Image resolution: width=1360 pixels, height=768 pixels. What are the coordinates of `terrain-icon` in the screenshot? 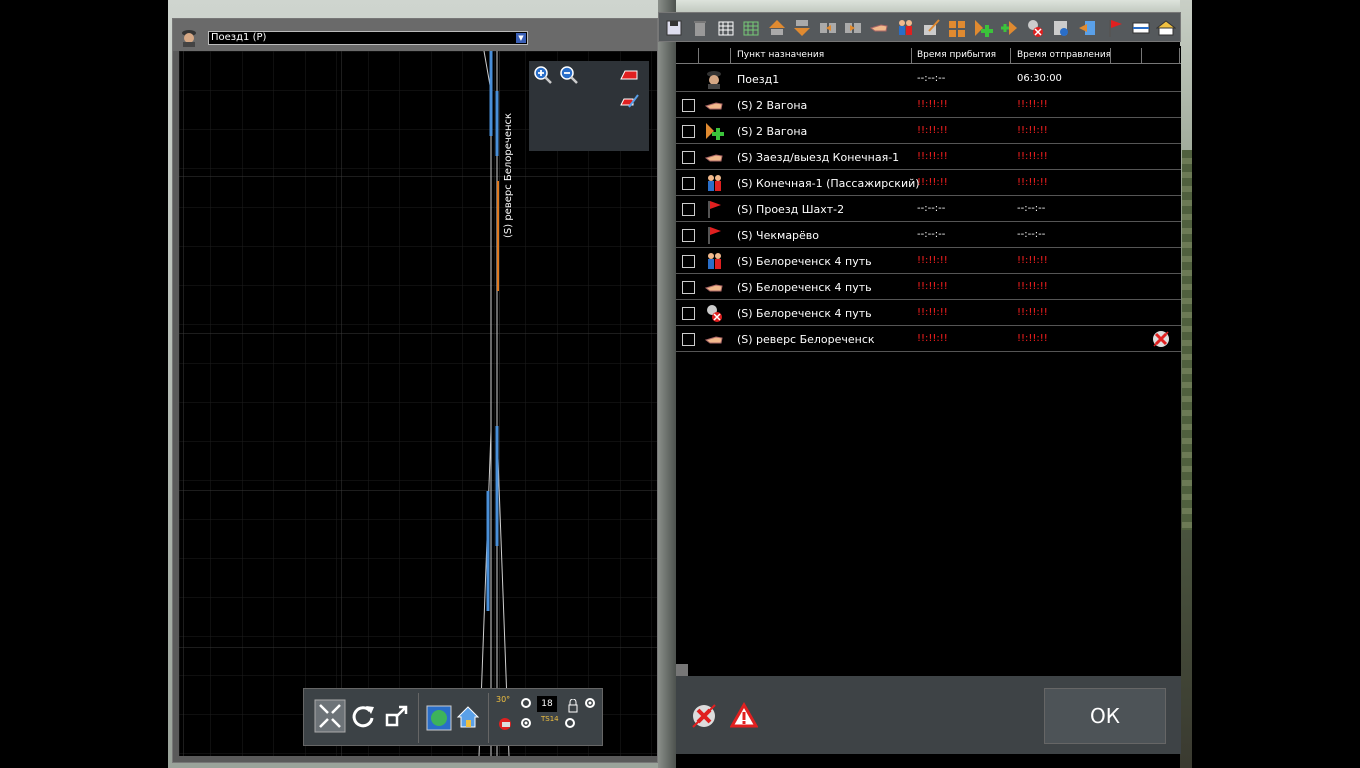 It's located at (439, 718).